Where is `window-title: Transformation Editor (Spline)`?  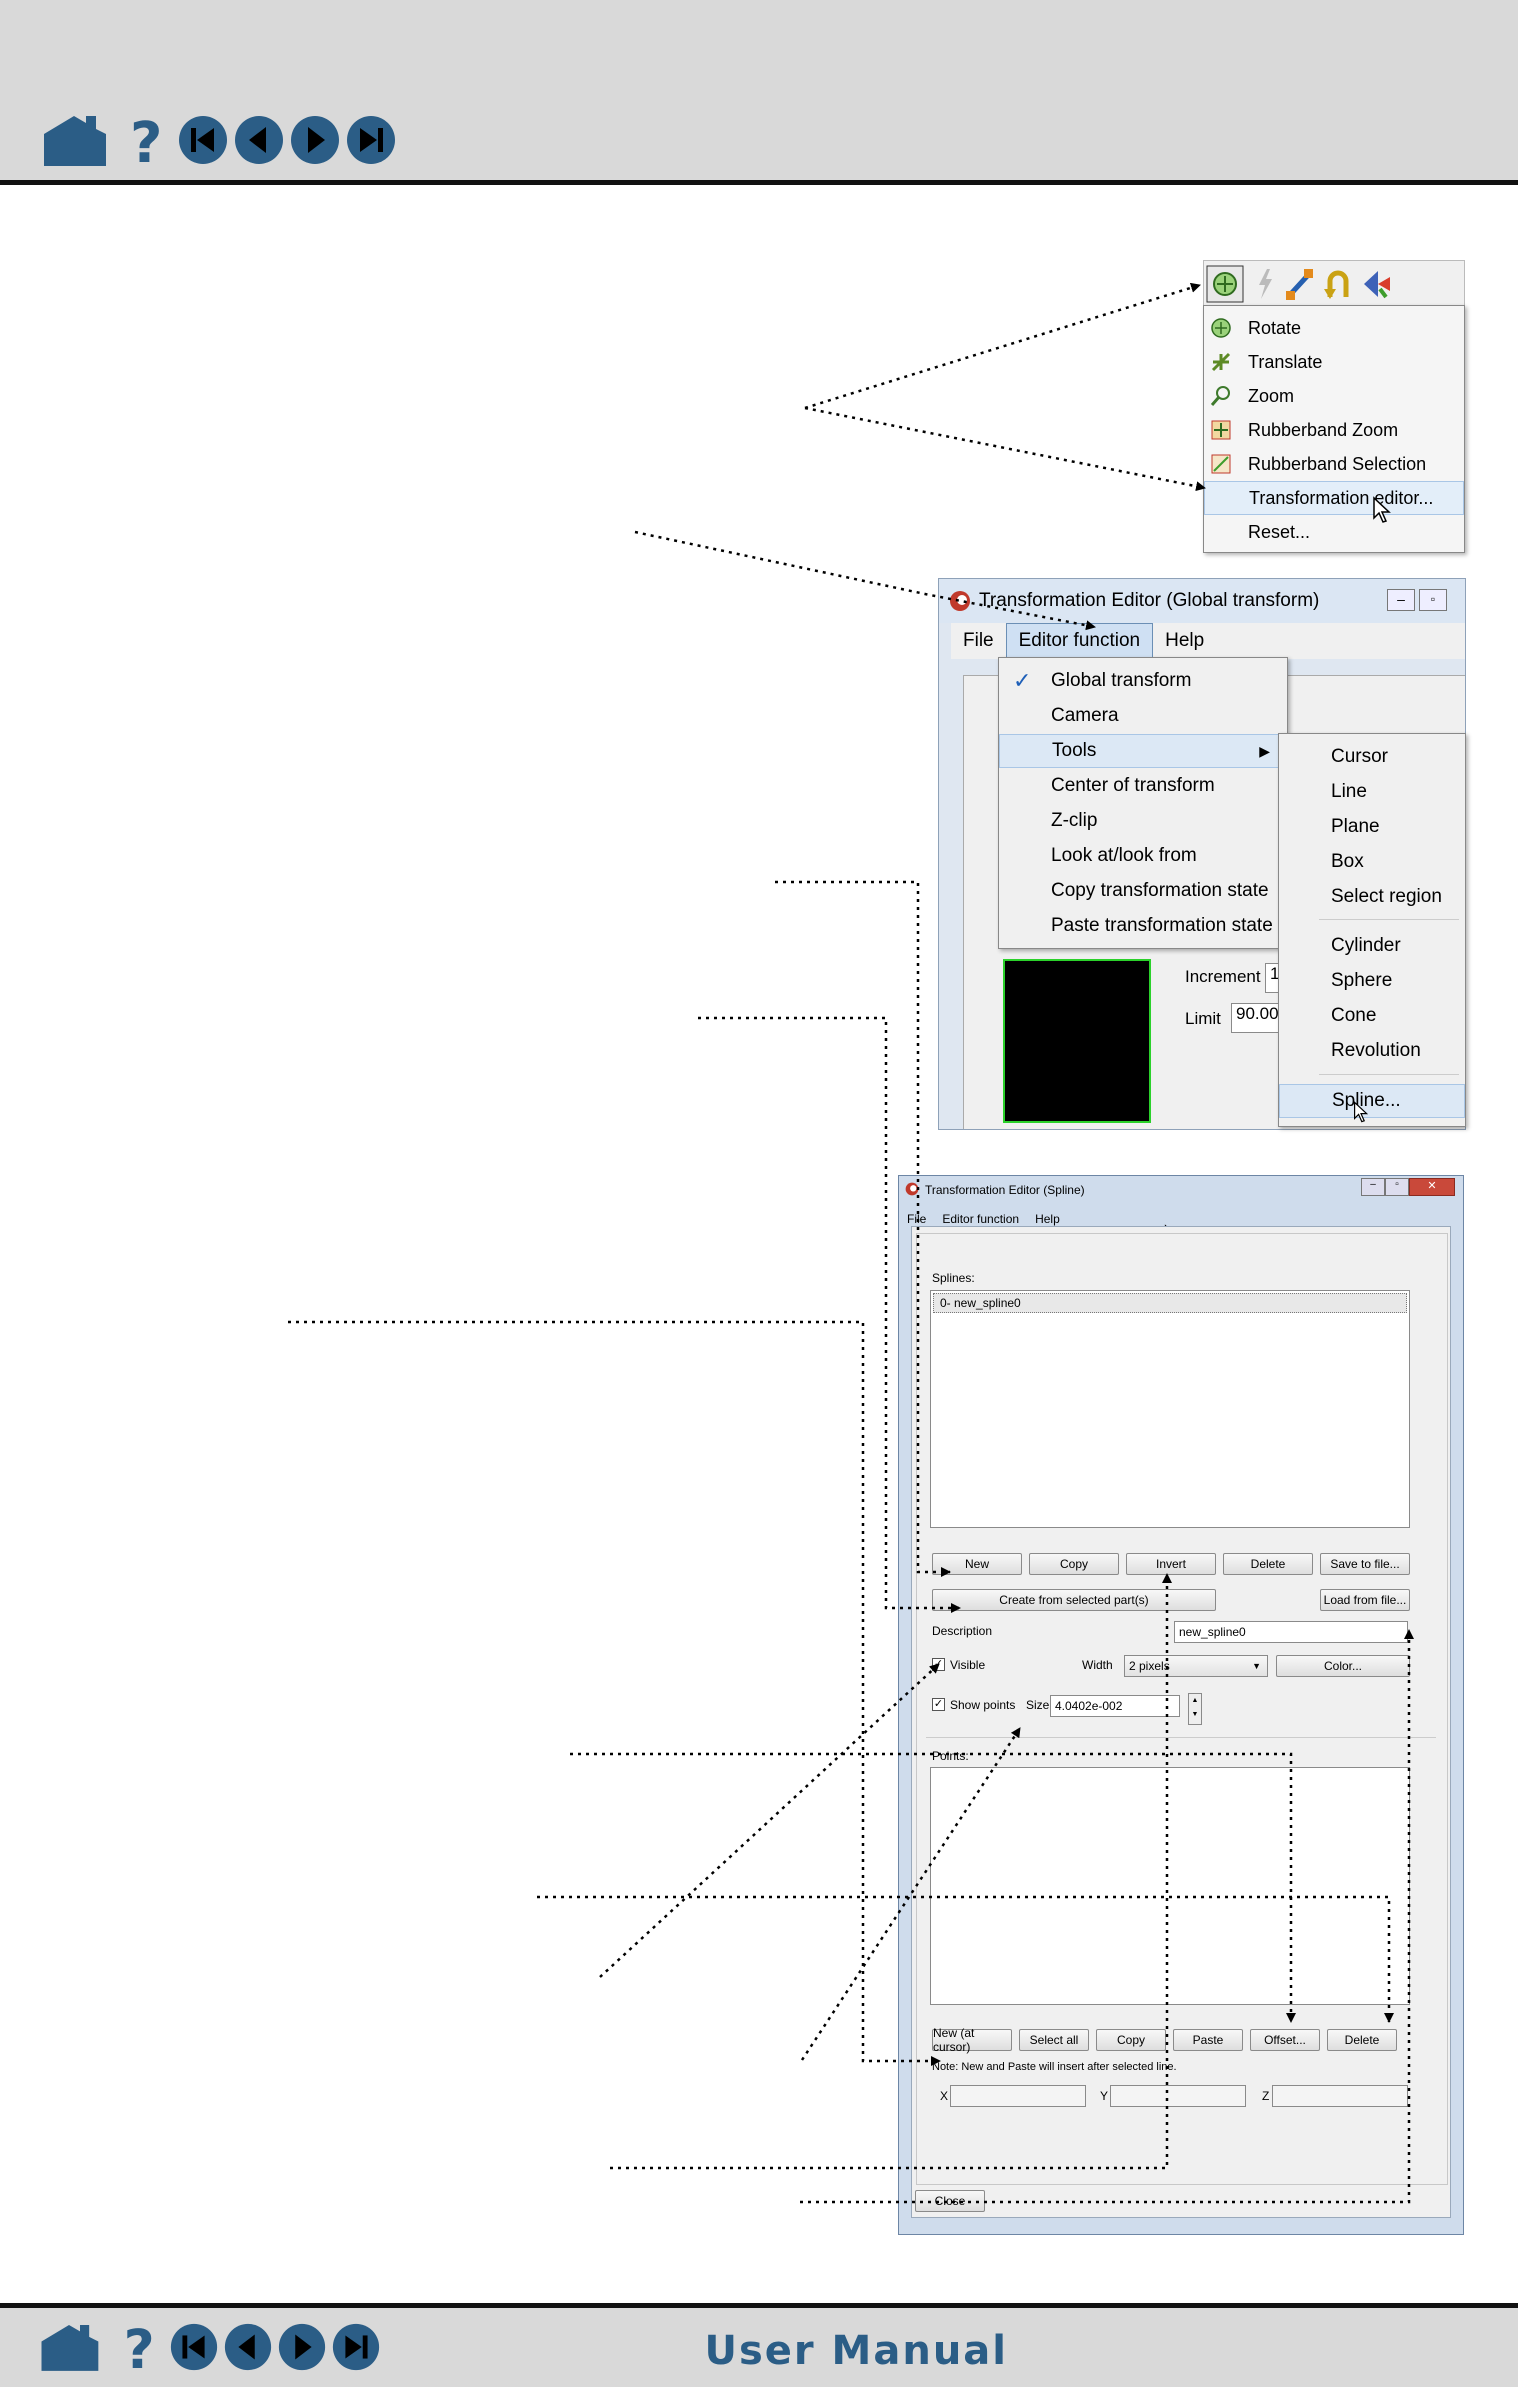
window-title: Transformation Editor (Spline) is located at coordinates (1005, 1190).